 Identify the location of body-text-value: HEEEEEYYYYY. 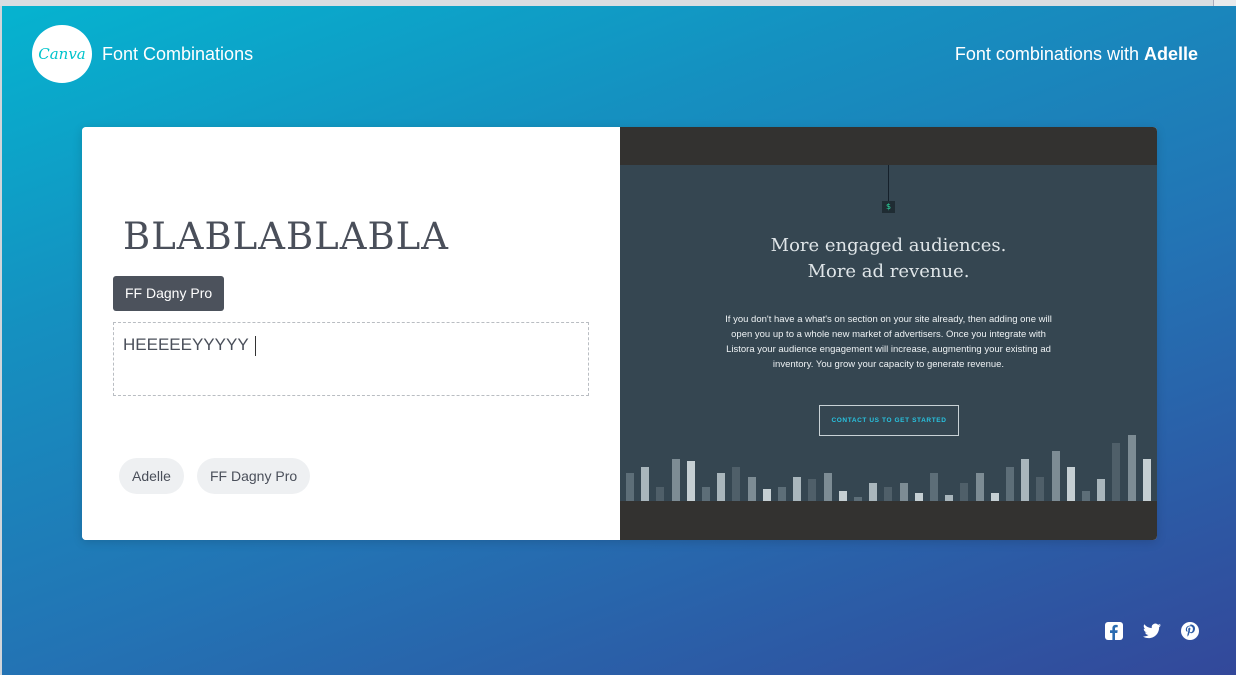
(189, 345).